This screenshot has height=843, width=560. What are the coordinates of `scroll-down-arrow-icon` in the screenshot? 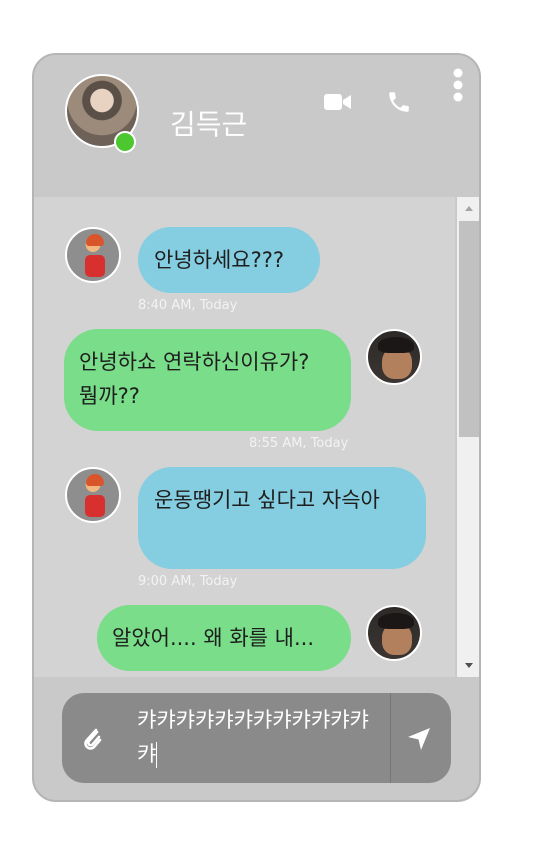 It's located at (468, 666).